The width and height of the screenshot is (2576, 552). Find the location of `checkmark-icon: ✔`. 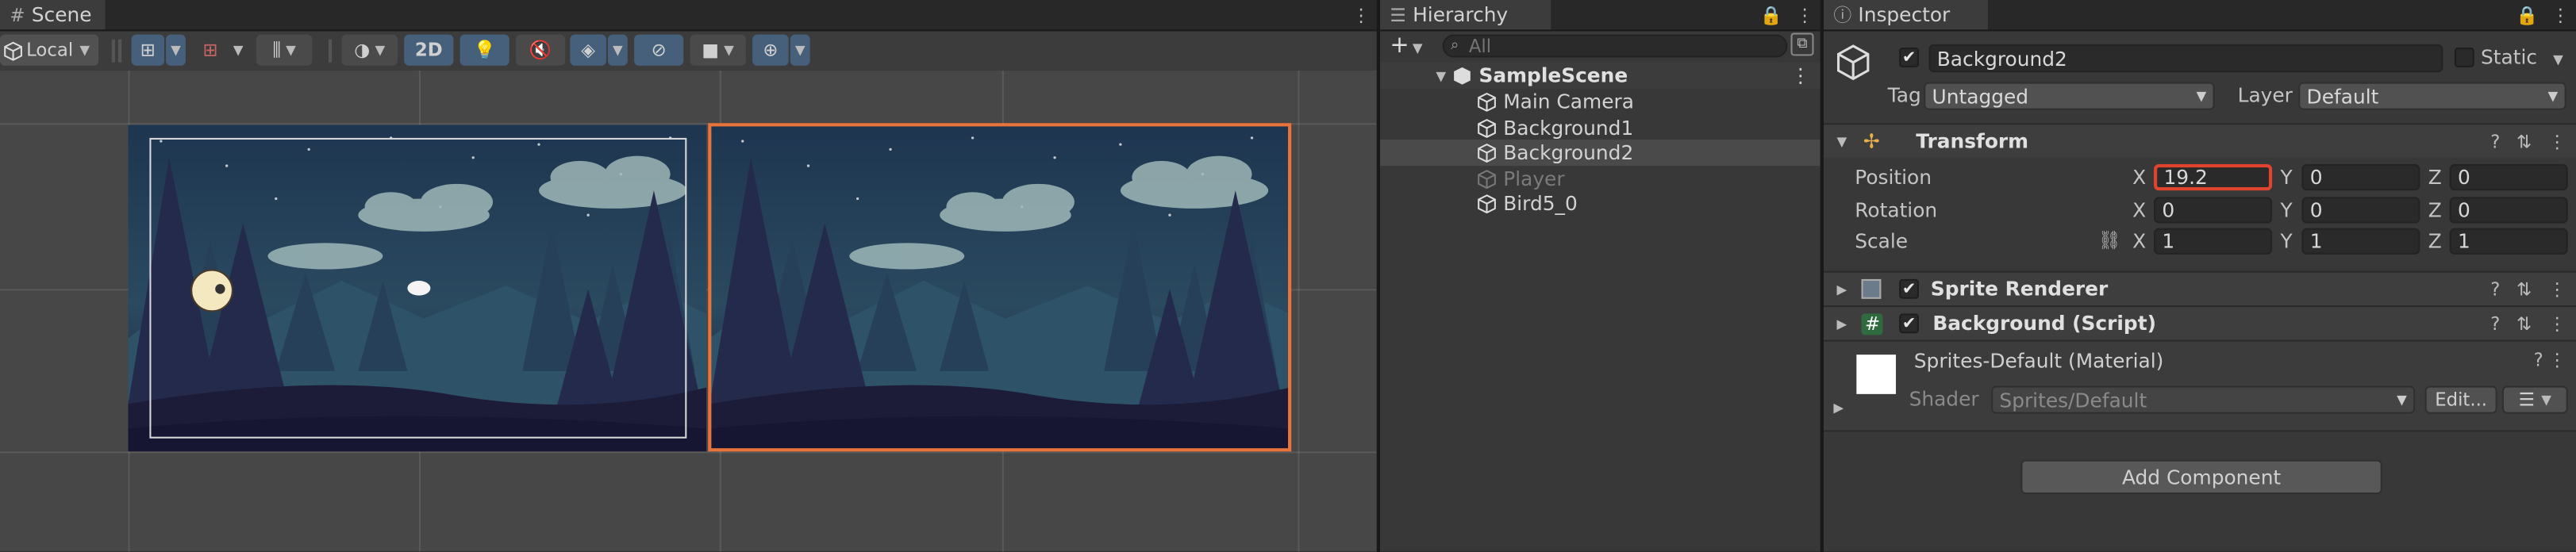

checkmark-icon: ✔ is located at coordinates (1909, 289).